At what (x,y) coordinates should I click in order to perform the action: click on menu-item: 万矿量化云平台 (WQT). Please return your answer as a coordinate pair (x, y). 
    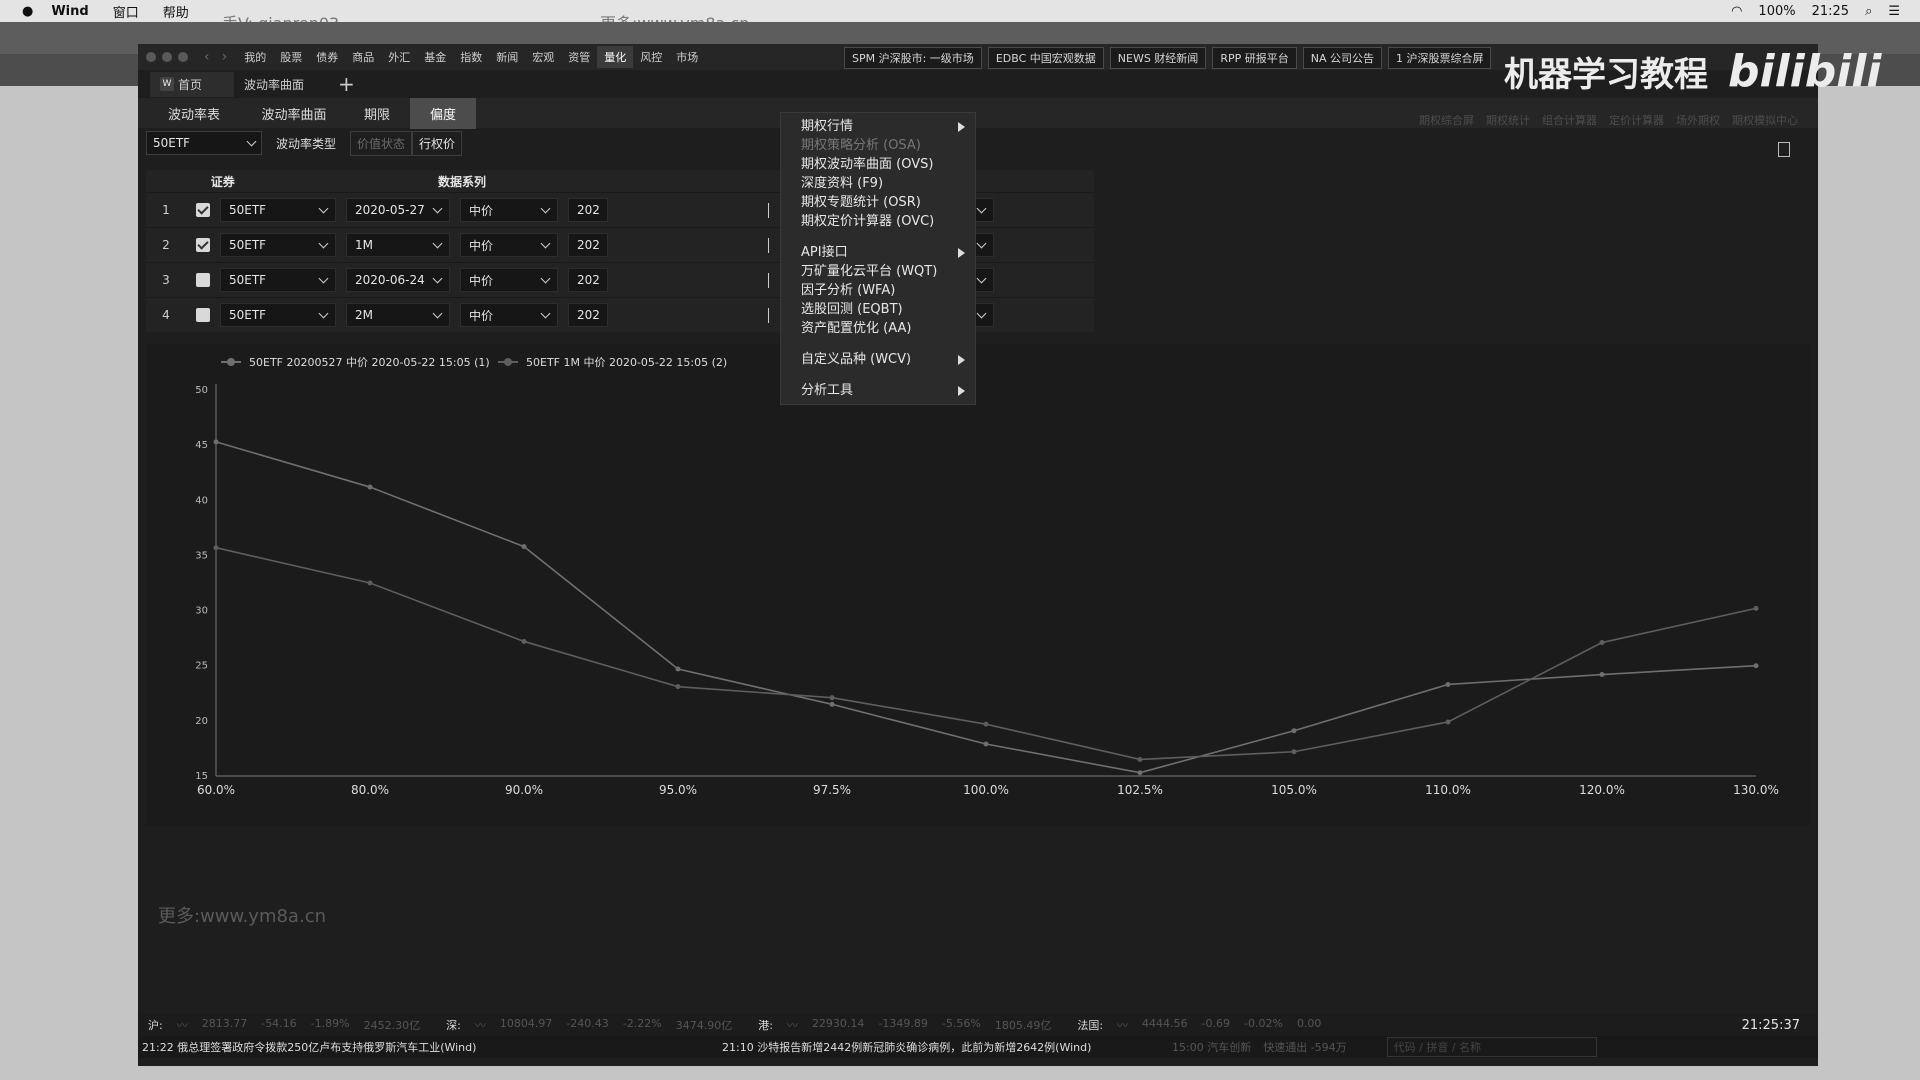
    Looking at the image, I should click on (878, 271).